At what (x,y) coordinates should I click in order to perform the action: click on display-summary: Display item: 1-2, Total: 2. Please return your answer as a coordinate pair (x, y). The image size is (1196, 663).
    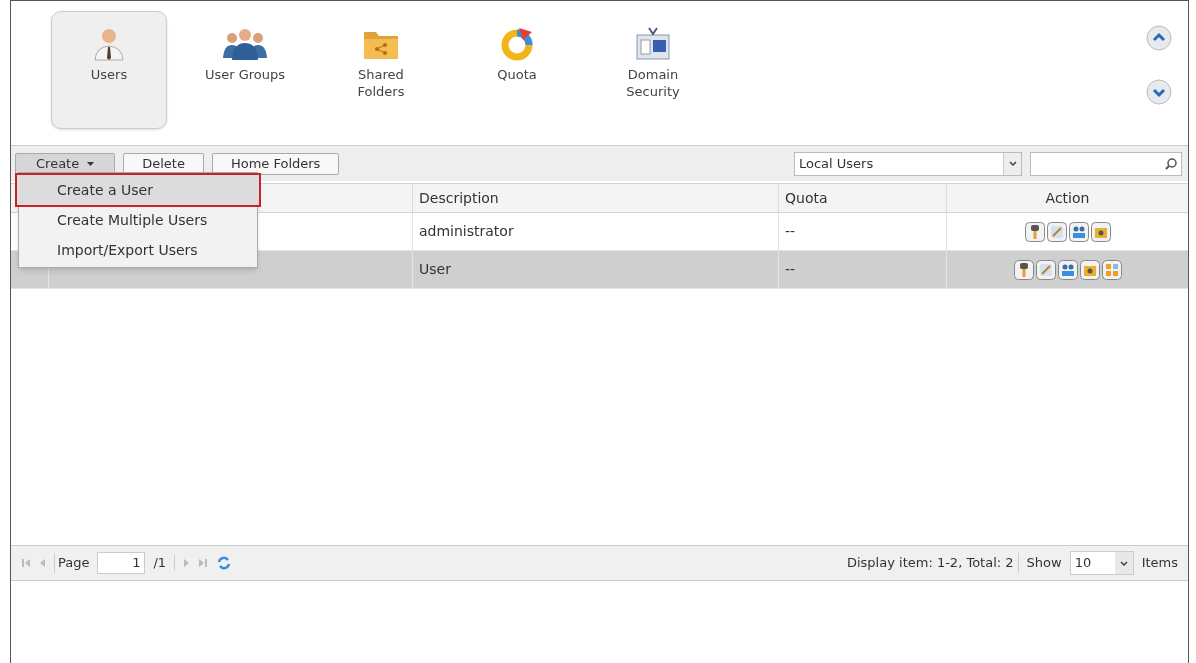
    Looking at the image, I should click on (932, 563).